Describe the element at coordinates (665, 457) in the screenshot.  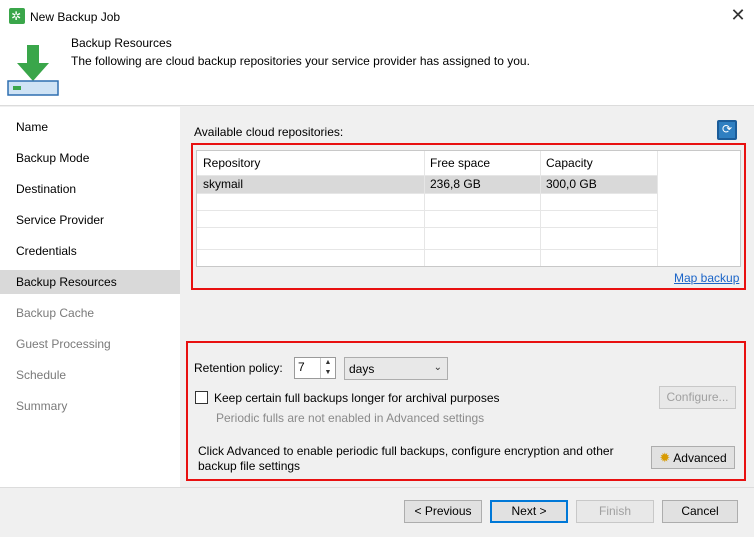
I see `gear-icon: ✹` at that location.